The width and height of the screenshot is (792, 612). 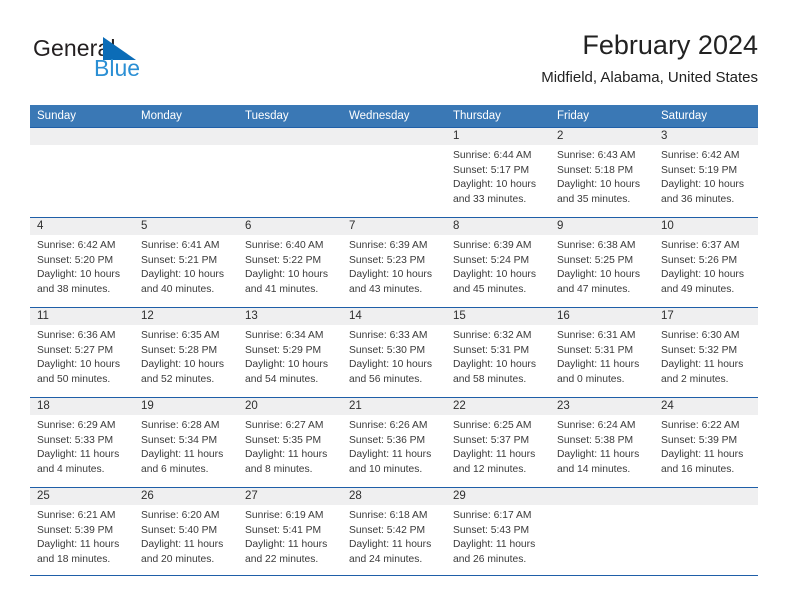 I want to click on page-title: February 2024, so click(x=670, y=45).